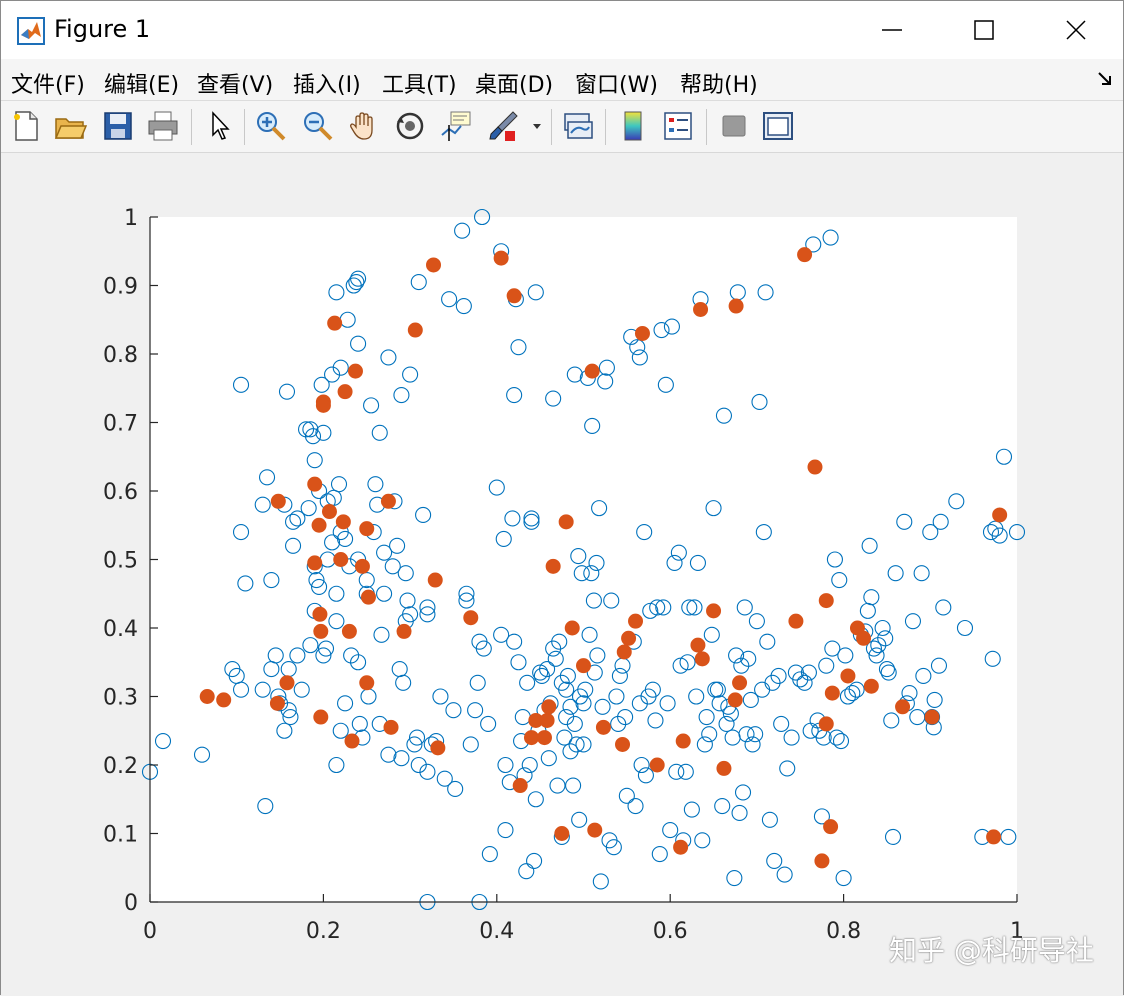 This screenshot has height=996, width=1124. I want to click on menu-tools: 工具(T), so click(419, 83).